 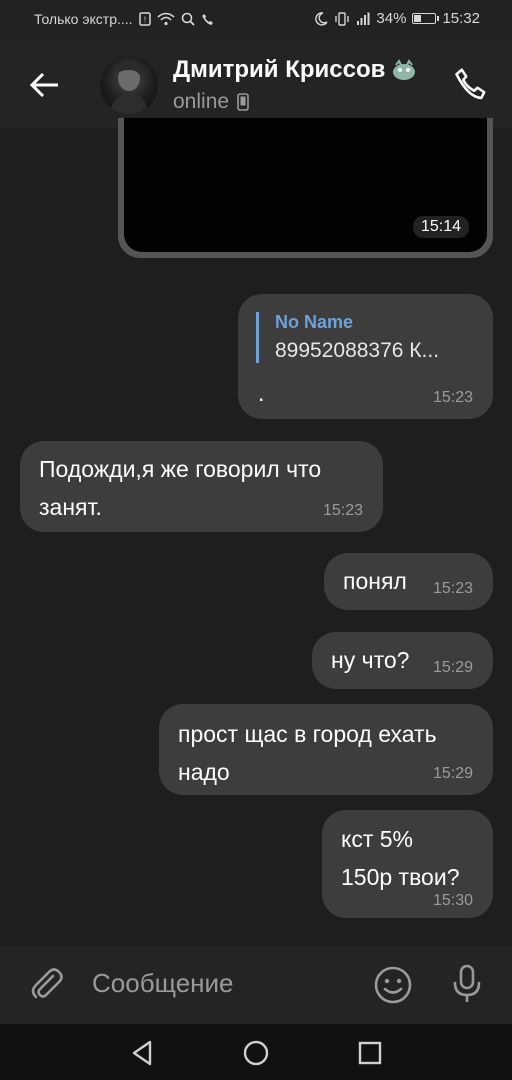 What do you see at coordinates (314, 322) in the screenshot?
I see `quote-sender: No Name` at bounding box center [314, 322].